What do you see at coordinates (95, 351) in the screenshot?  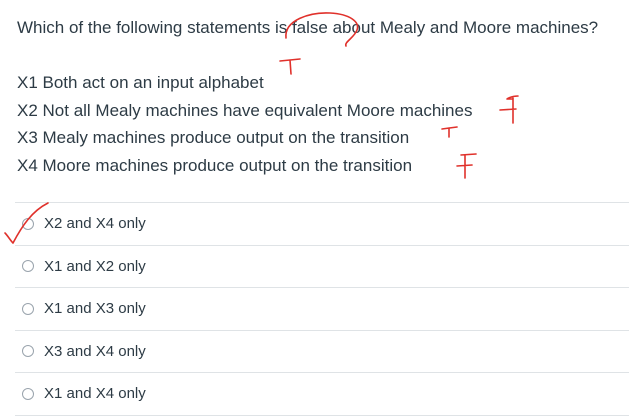 I see `answer-option-label: X3 and X4 only` at bounding box center [95, 351].